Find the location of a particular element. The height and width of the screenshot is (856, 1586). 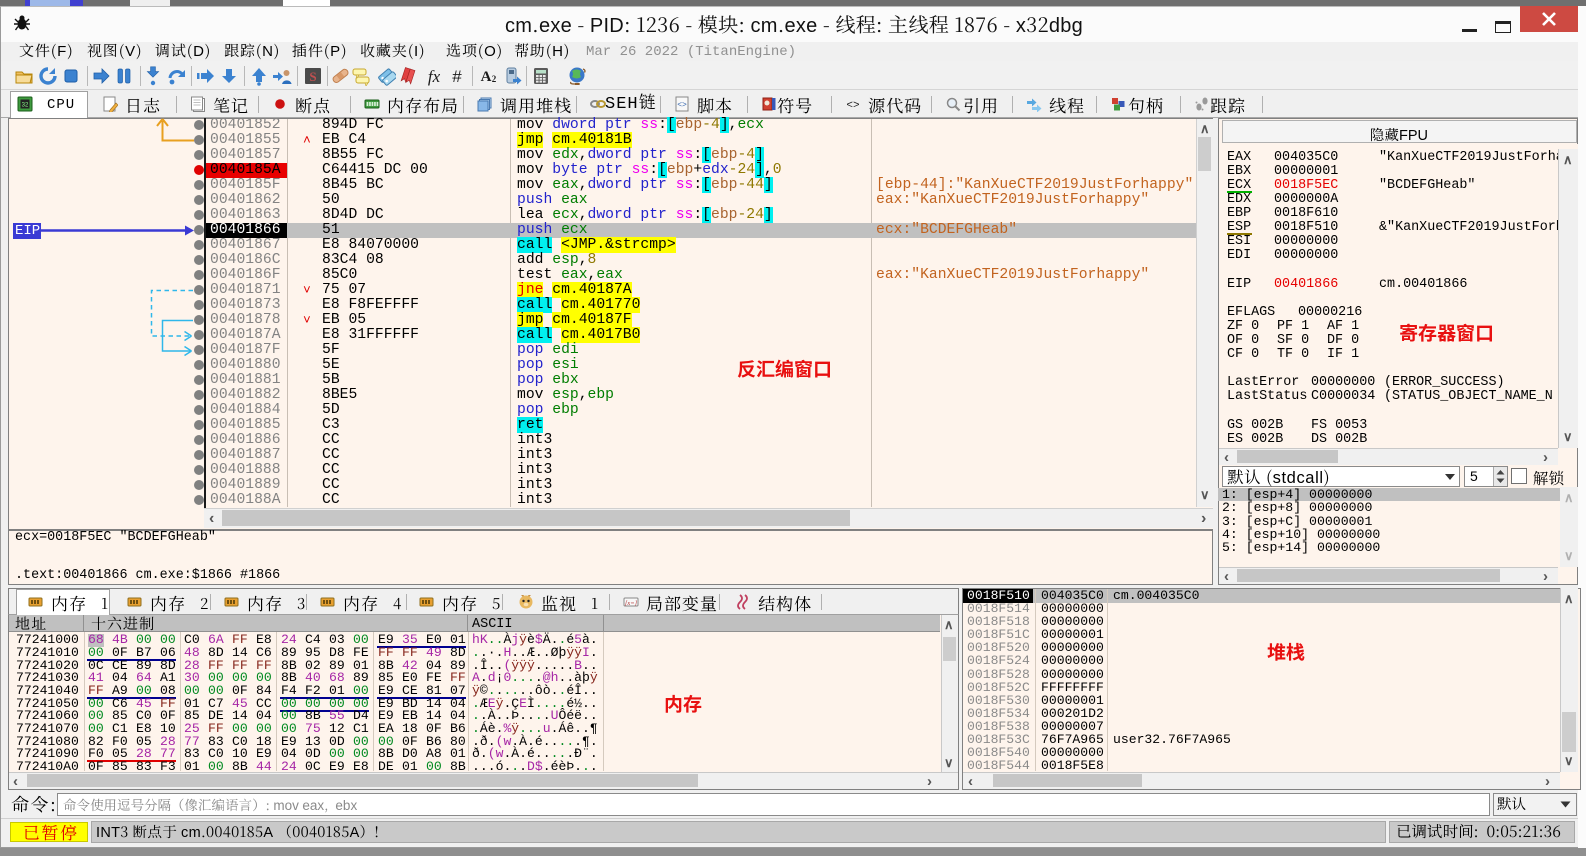

svg-text: S is located at coordinates (312, 76).